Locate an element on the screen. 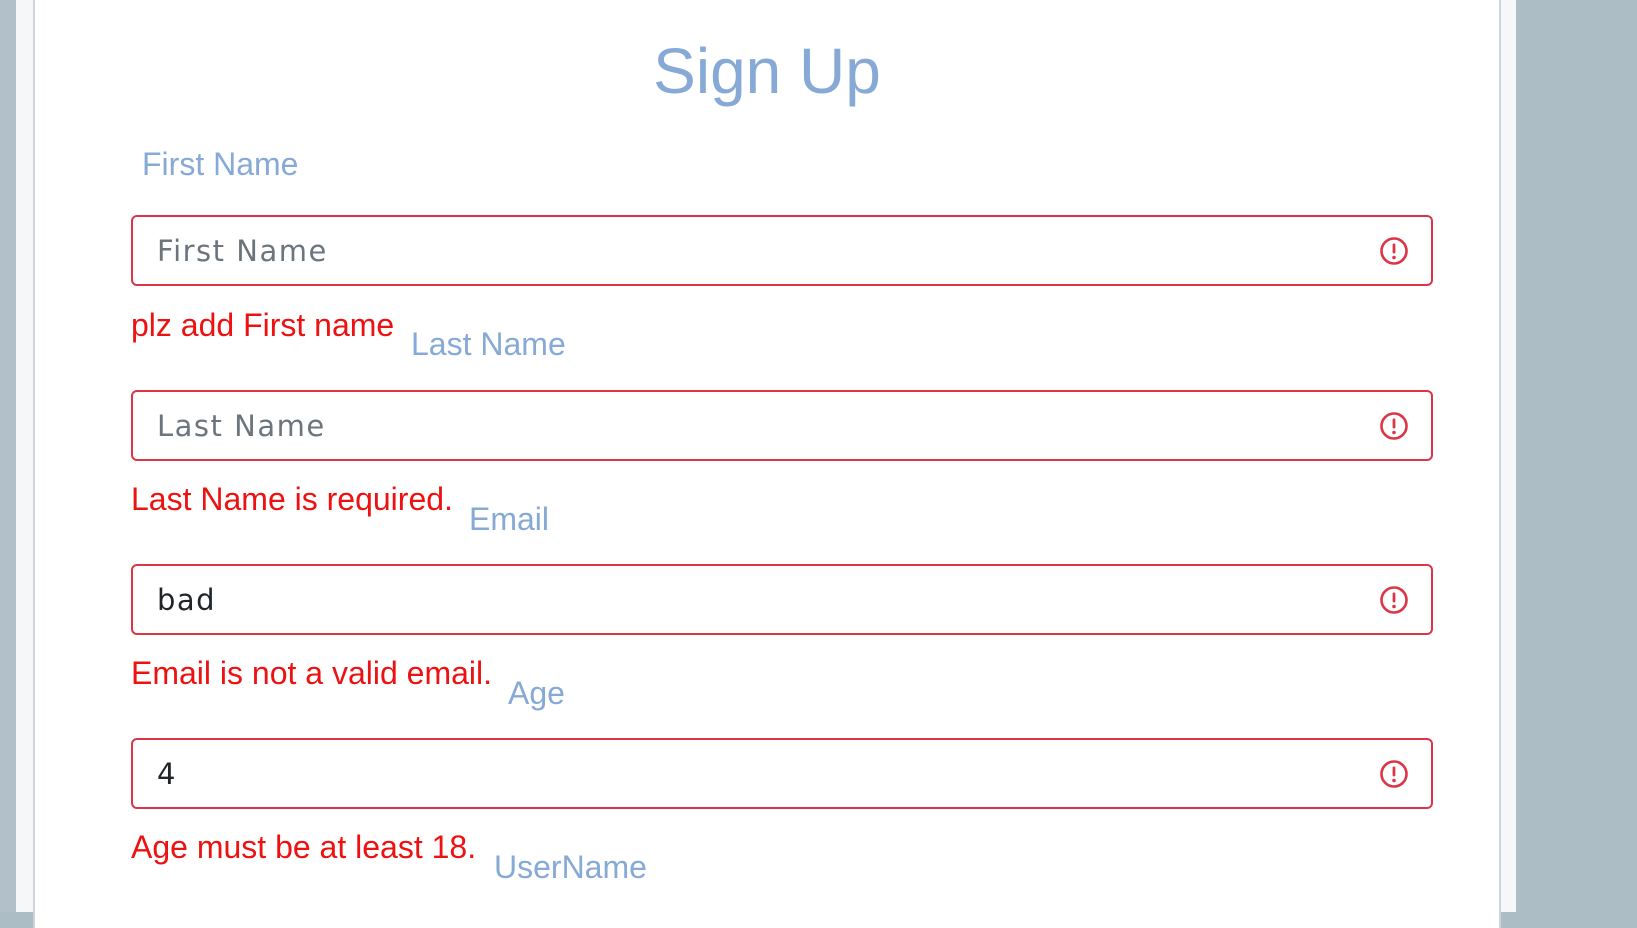 Image resolution: width=1637 pixels, height=928 pixels. first-name-field-wrapper is located at coordinates (782, 250).